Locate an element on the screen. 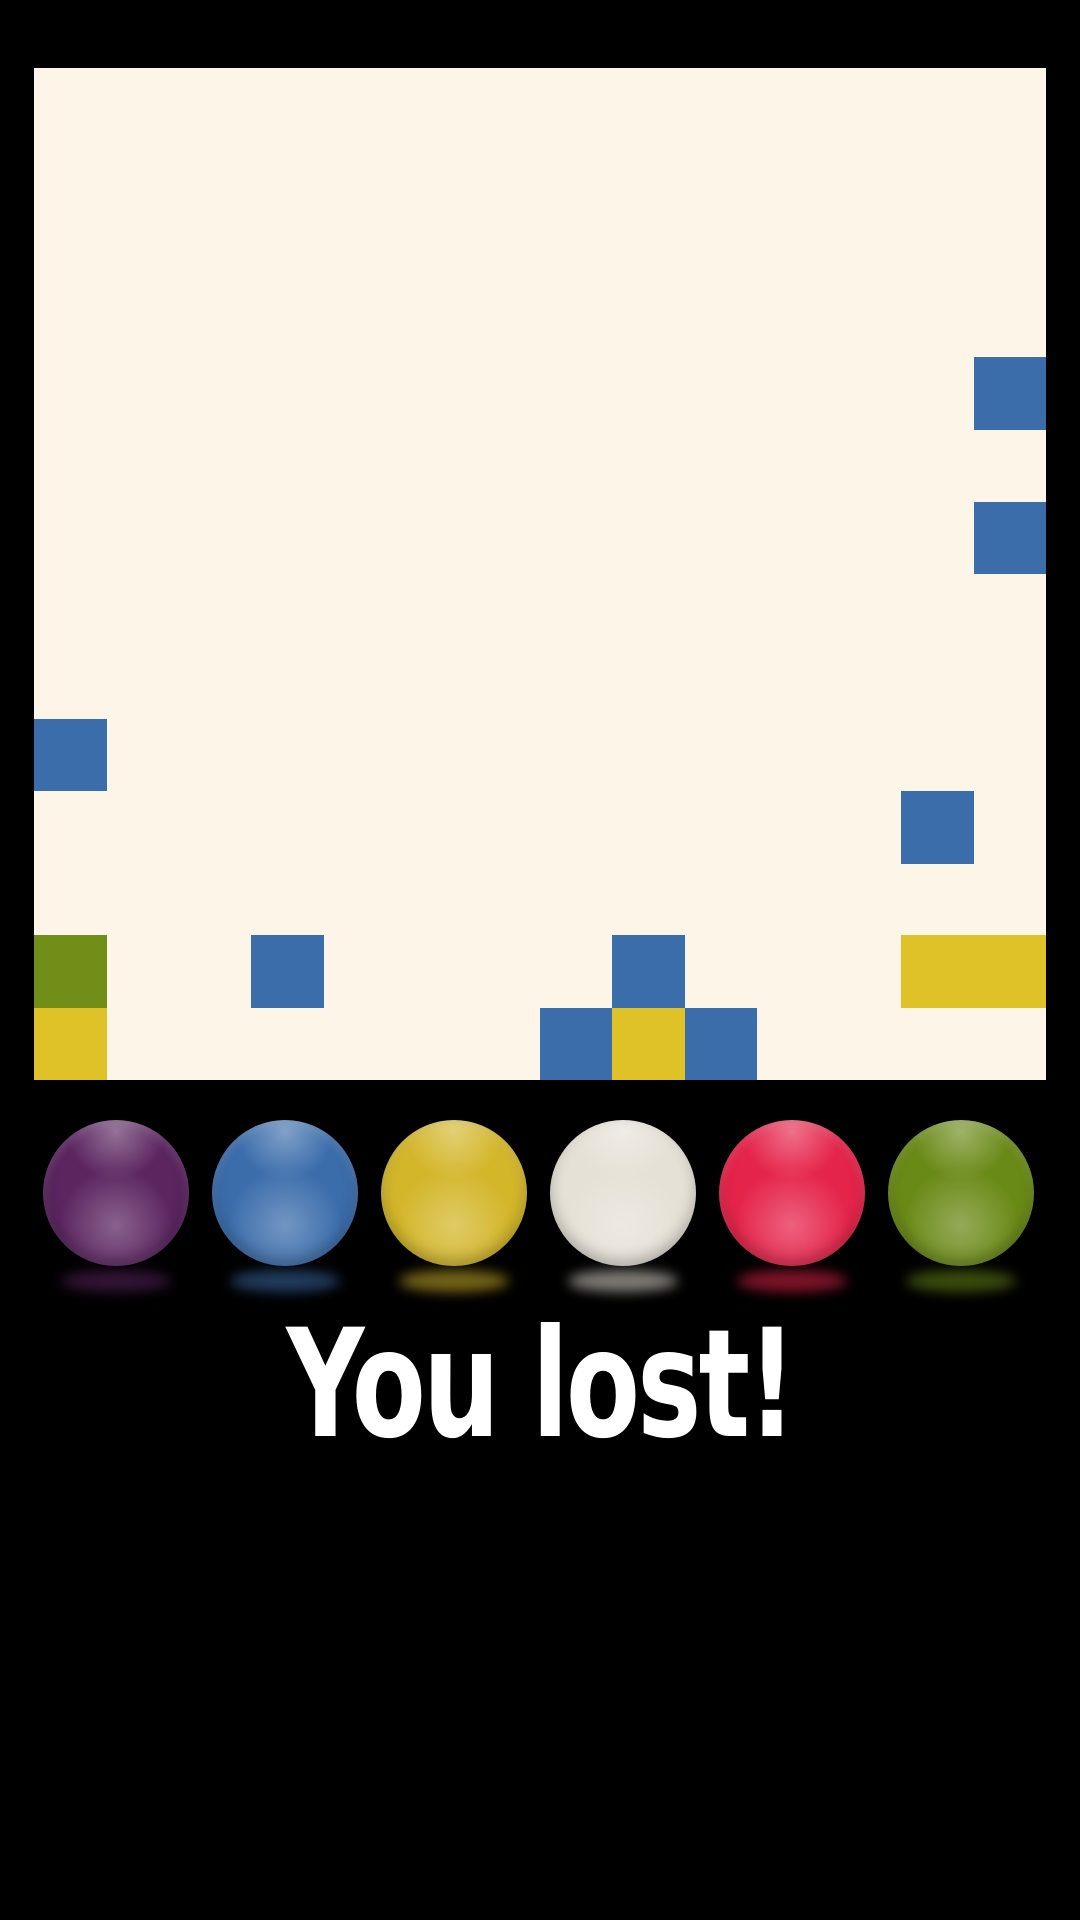 The width and height of the screenshot is (1080, 1920). color-picker is located at coordinates (540, 1210).